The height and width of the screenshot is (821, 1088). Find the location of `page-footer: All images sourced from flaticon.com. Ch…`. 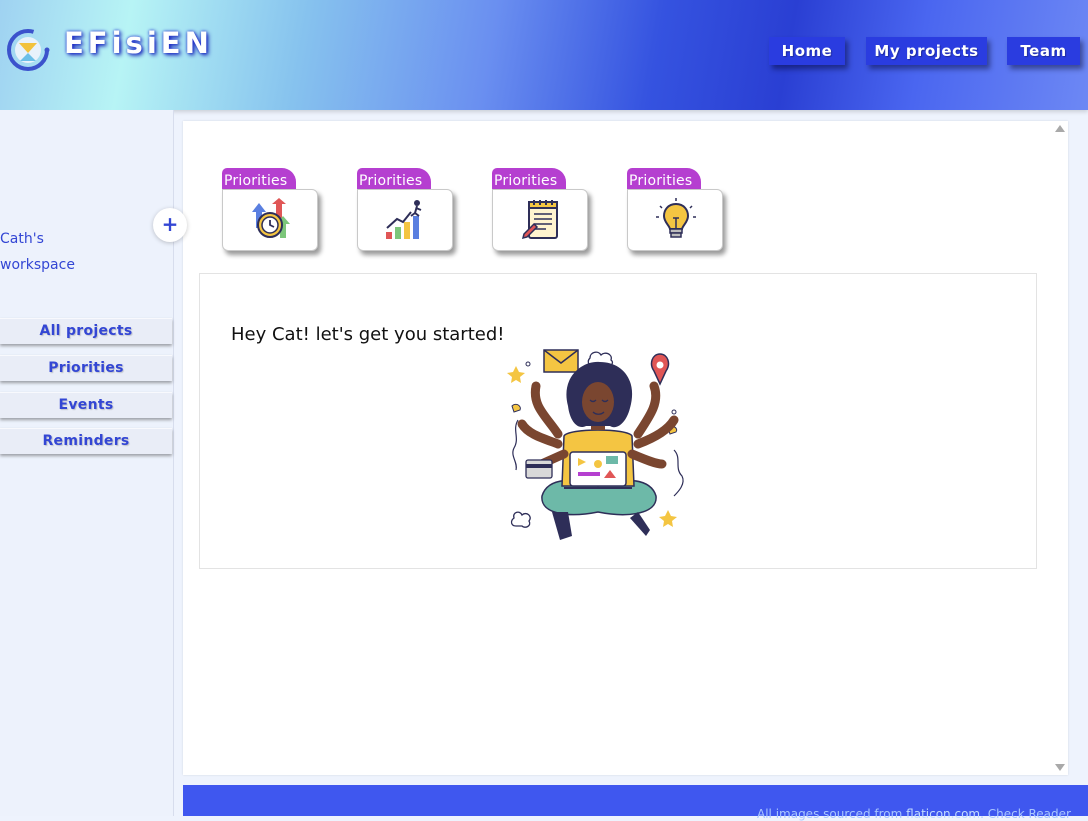

page-footer: All images sourced from flaticon.com. Ch… is located at coordinates (635, 803).